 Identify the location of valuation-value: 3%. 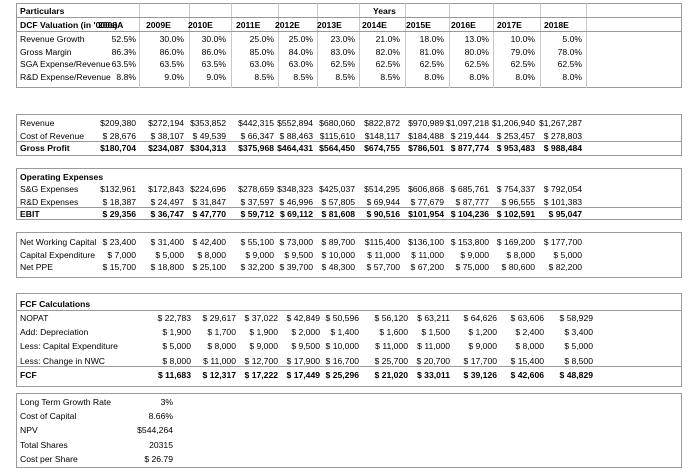
(167, 402).